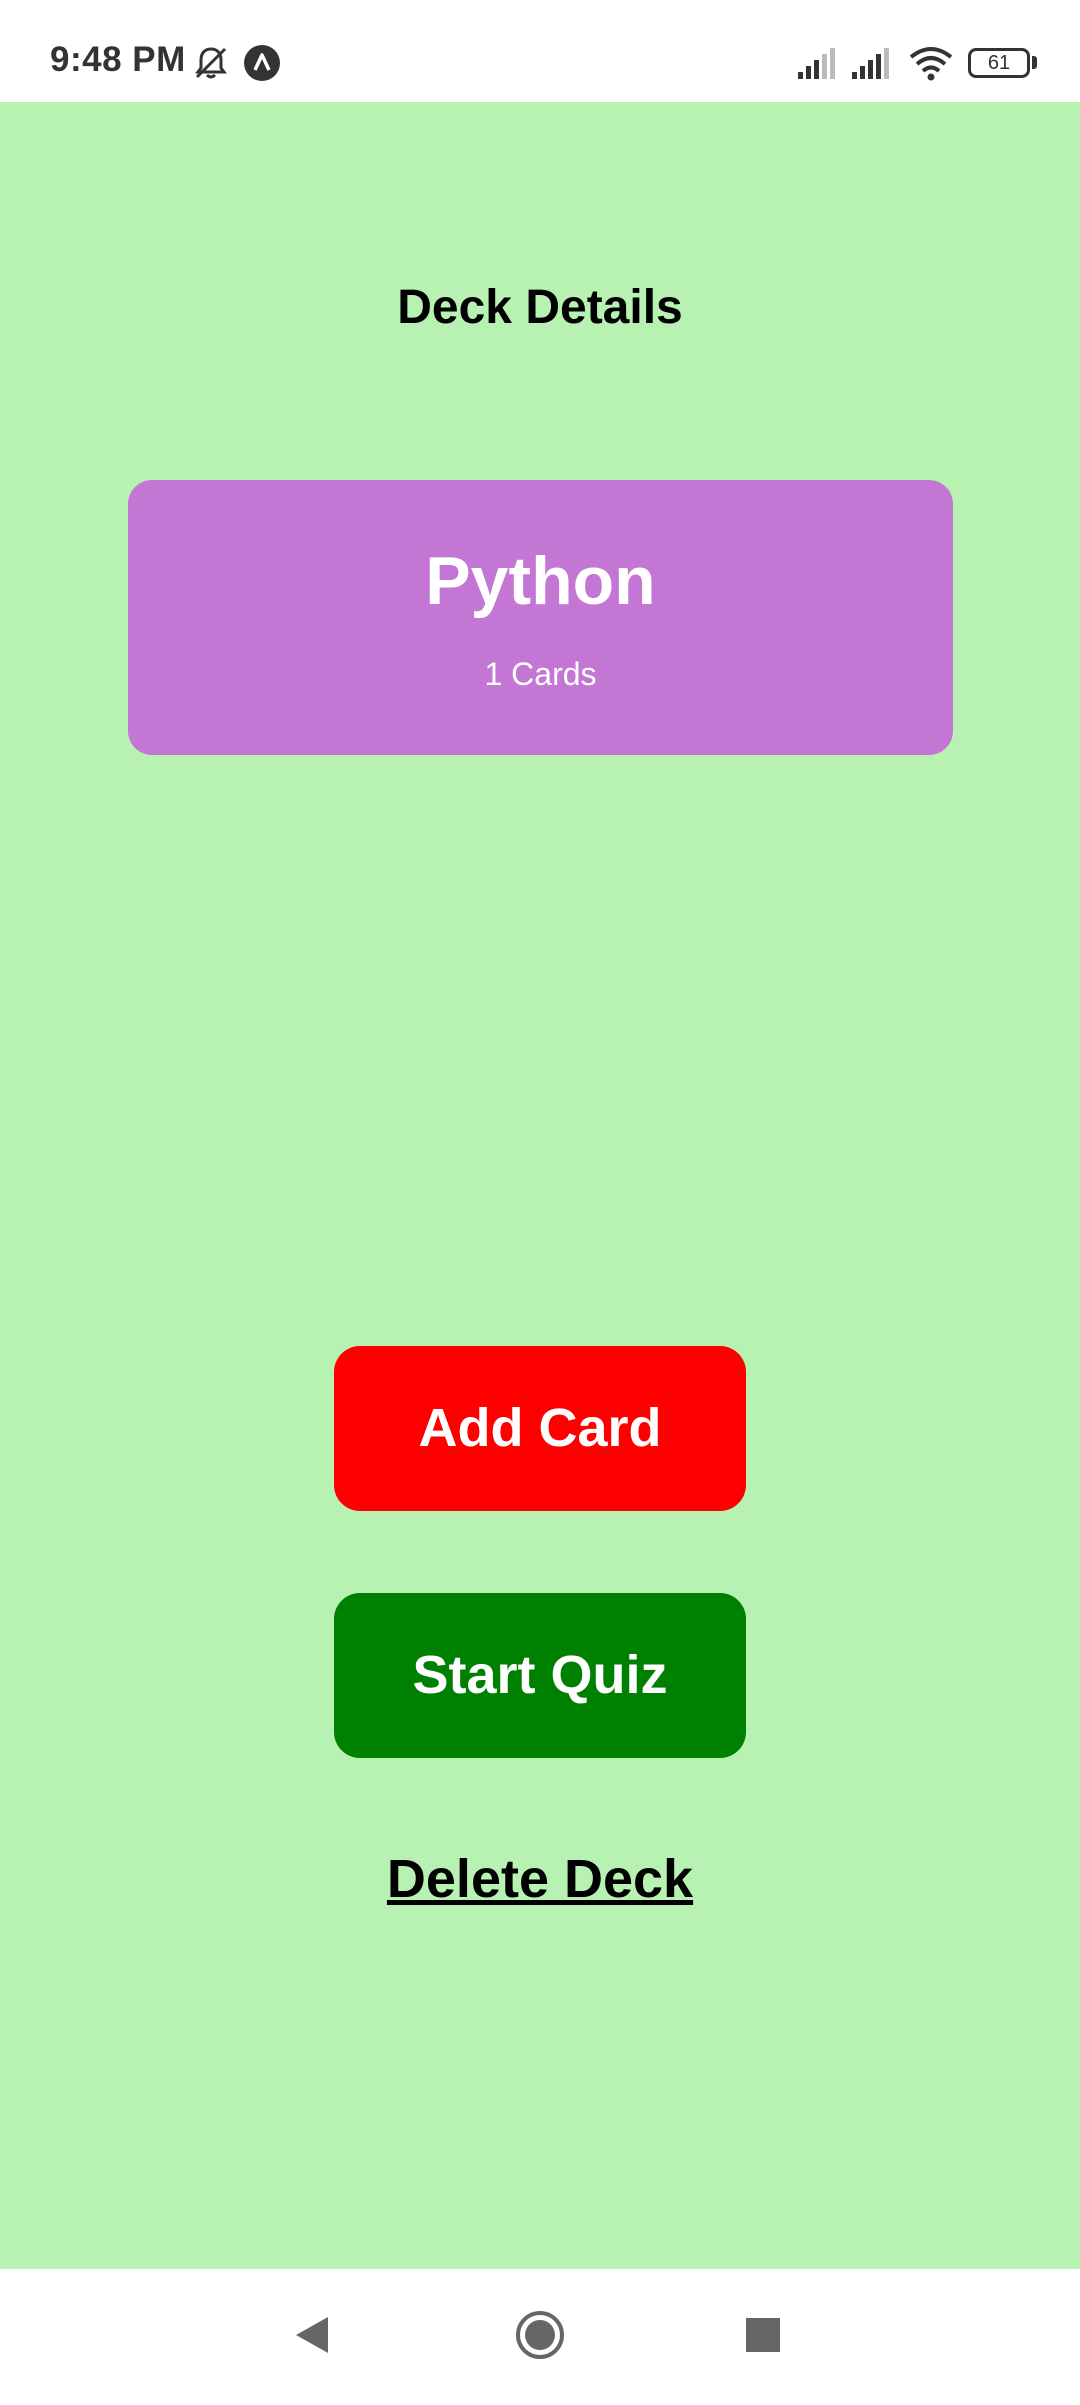  I want to click on navigation-bar, so click(540, 2334).